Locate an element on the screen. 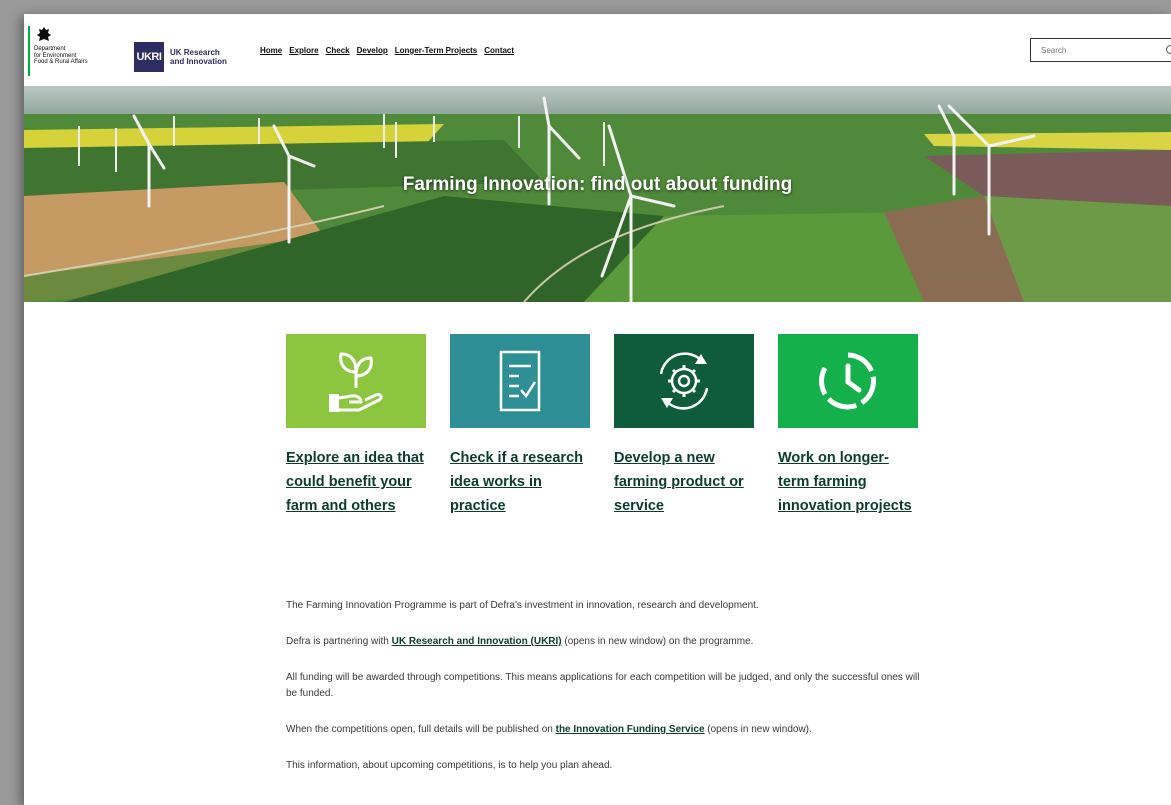 The width and height of the screenshot is (1171, 805). search-icon is located at coordinates (1168, 49).